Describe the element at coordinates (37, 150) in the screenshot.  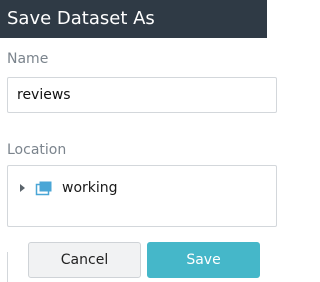
I see `location-label: Location` at that location.